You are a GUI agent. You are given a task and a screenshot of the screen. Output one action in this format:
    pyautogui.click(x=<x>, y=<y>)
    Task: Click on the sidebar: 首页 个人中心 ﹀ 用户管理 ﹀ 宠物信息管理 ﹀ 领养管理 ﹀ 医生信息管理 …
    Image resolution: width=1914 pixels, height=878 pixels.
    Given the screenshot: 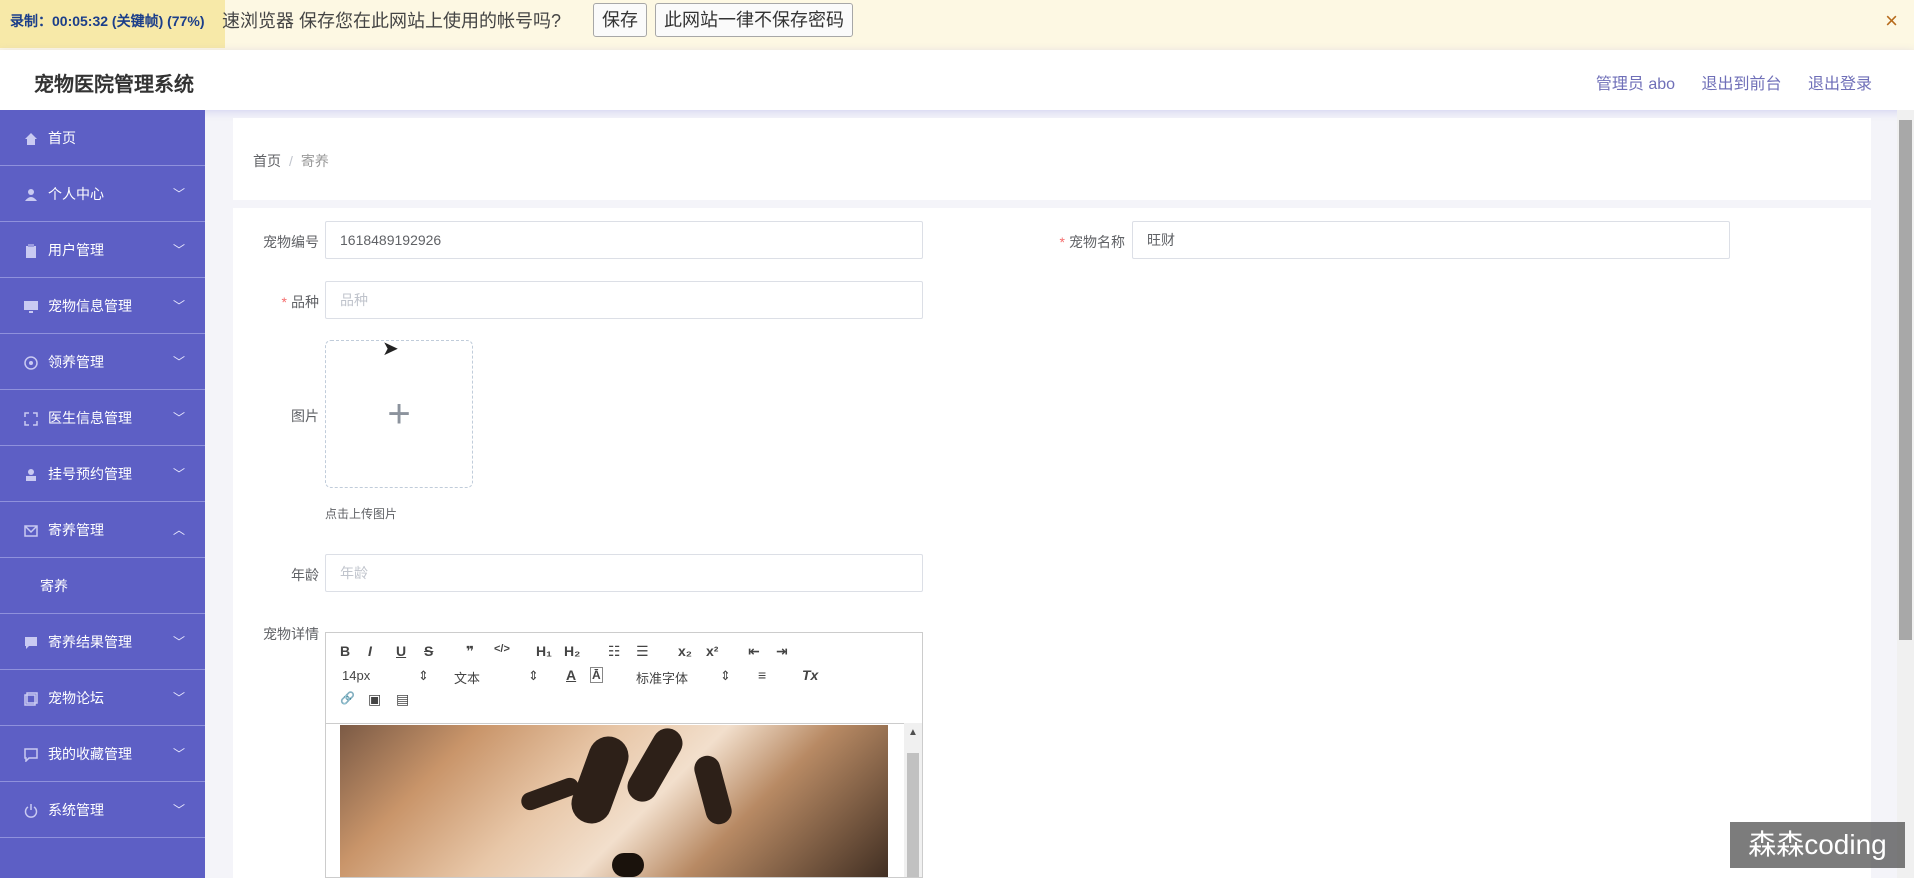 What is the action you would take?
    pyautogui.click(x=102, y=494)
    